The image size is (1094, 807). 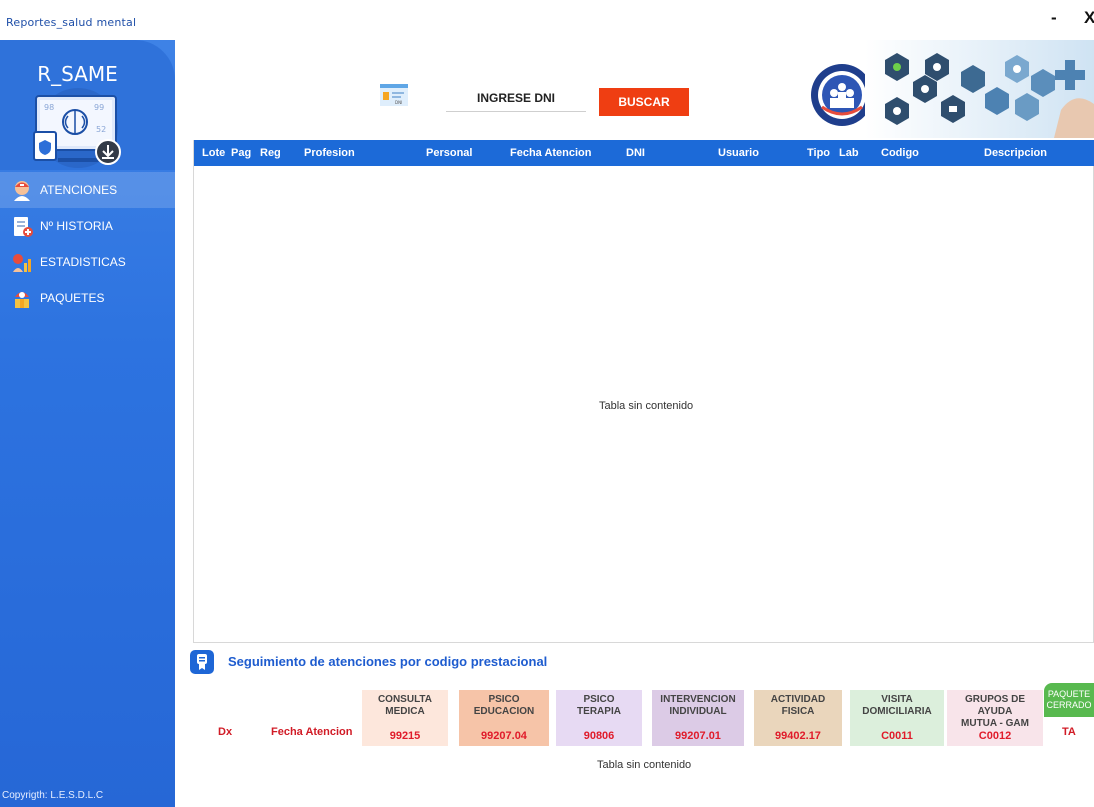 What do you see at coordinates (599, 718) in the screenshot?
I see `code-column-psico-terapia: PSICO TERAPIA 90806` at bounding box center [599, 718].